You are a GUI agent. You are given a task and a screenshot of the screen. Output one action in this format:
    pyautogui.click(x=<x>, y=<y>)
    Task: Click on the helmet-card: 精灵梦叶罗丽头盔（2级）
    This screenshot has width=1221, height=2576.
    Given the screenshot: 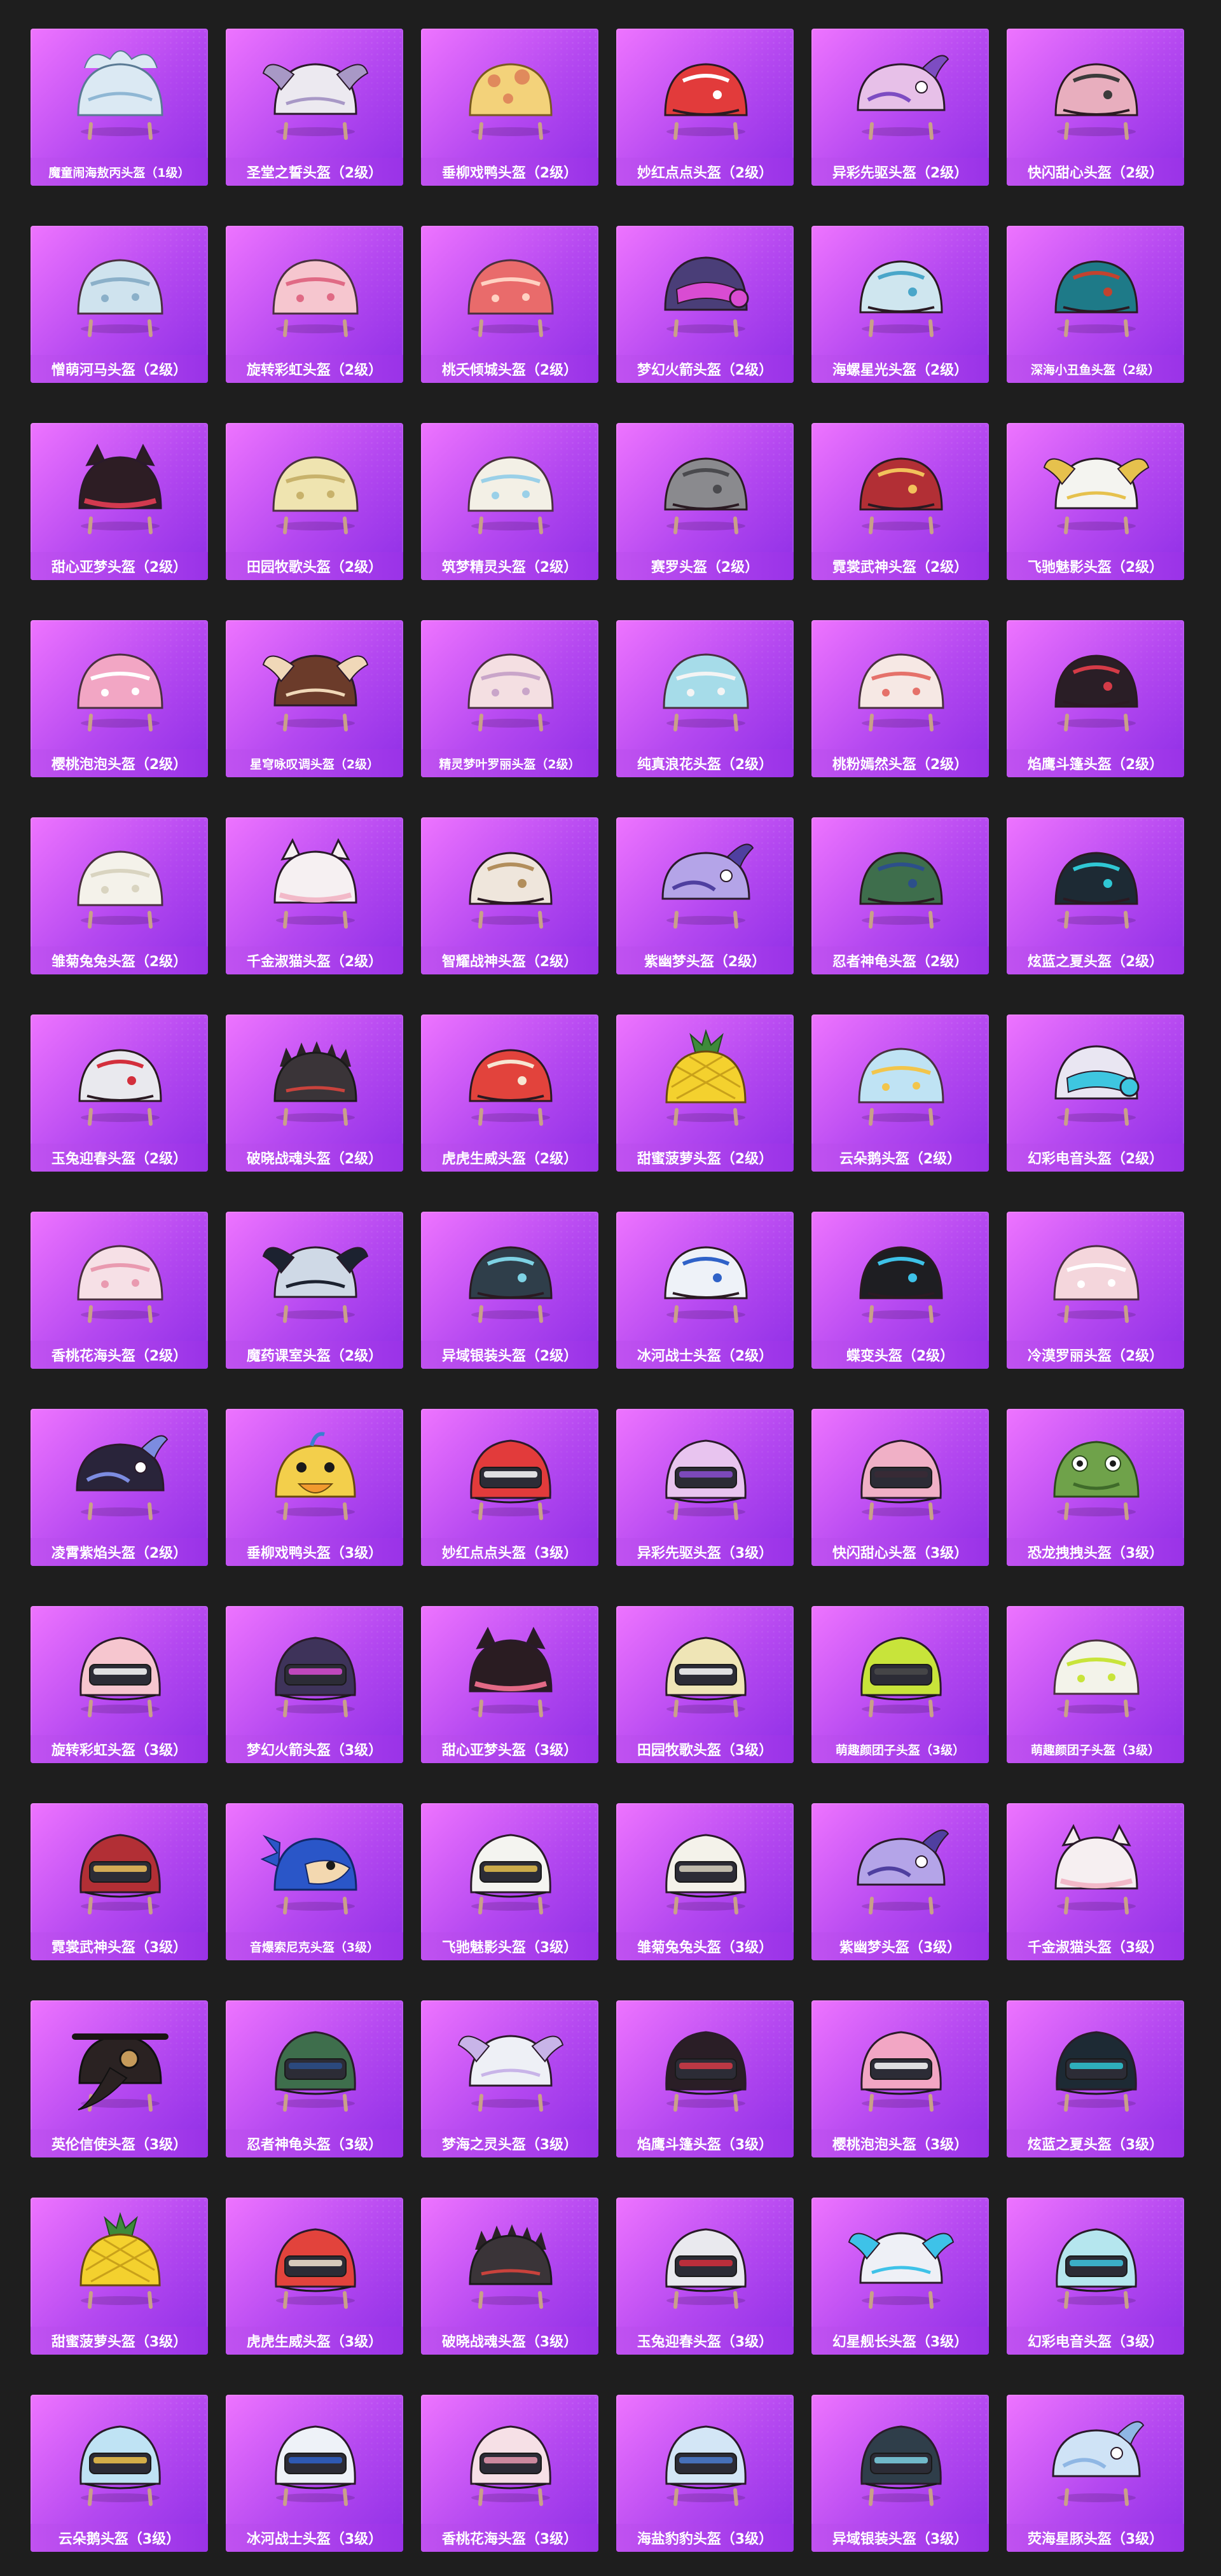 What is the action you would take?
    pyautogui.click(x=509, y=698)
    